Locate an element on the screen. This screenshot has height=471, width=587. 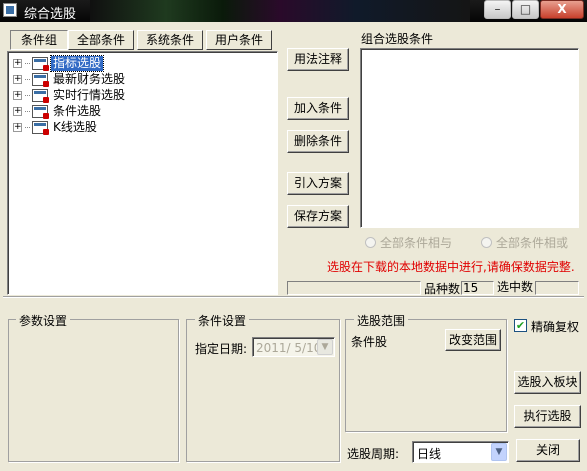
radio-all-and: 全部条件相与 is located at coordinates (408, 242).